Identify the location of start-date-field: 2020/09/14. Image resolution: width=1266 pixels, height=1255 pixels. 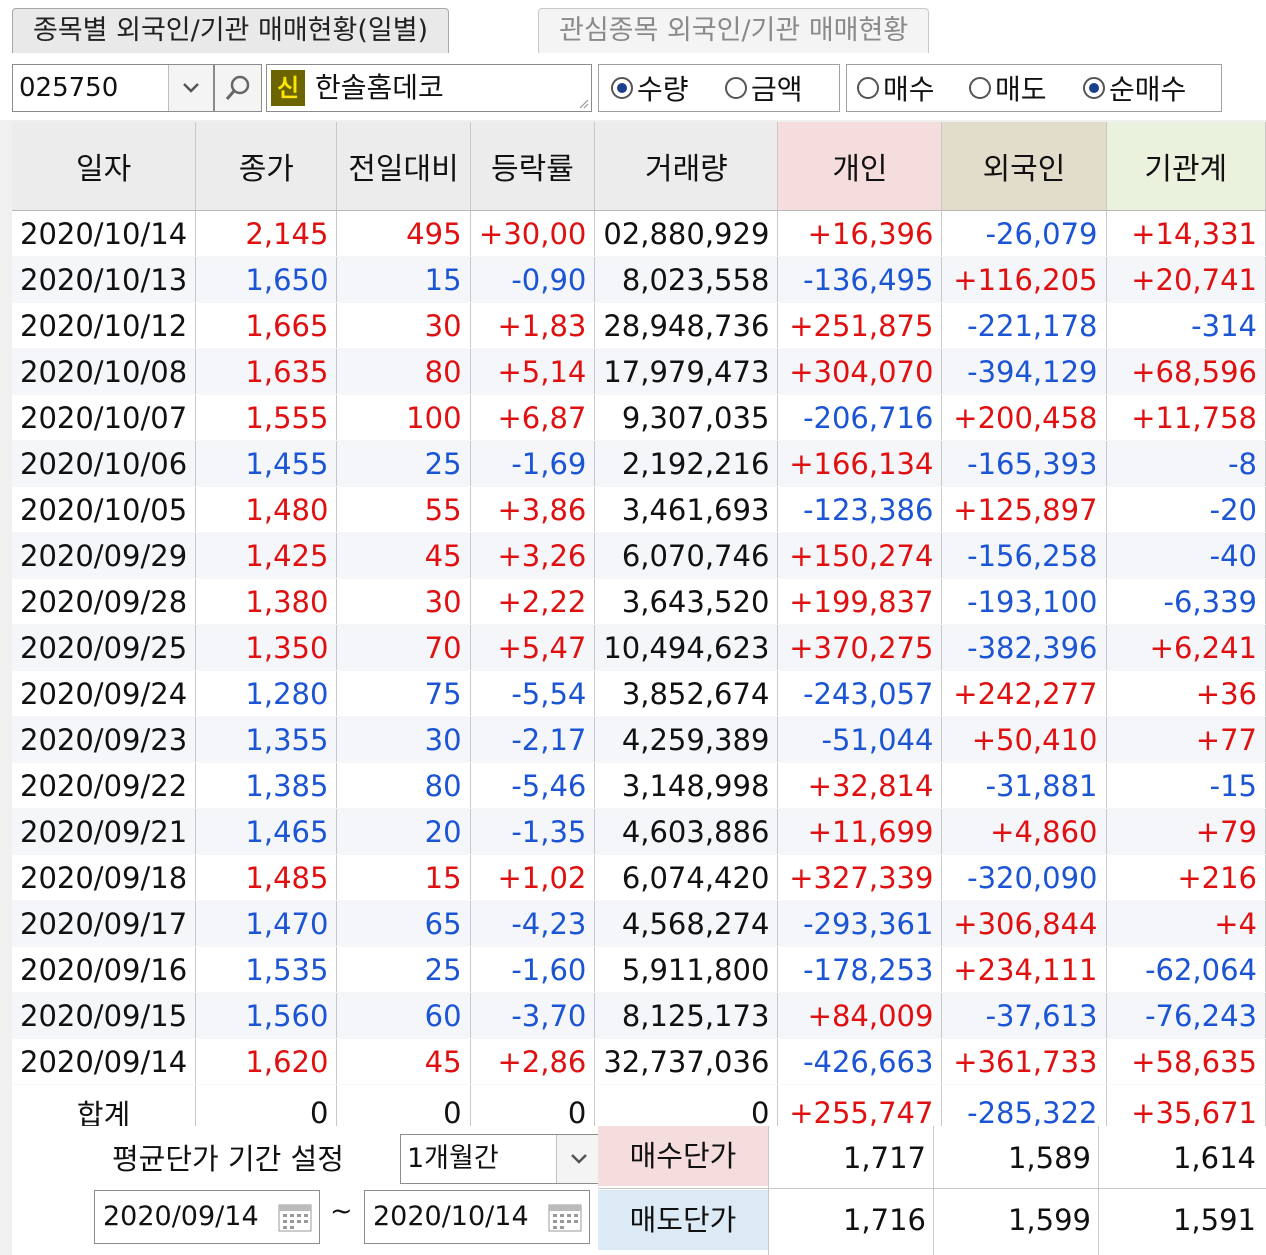
(207, 1217).